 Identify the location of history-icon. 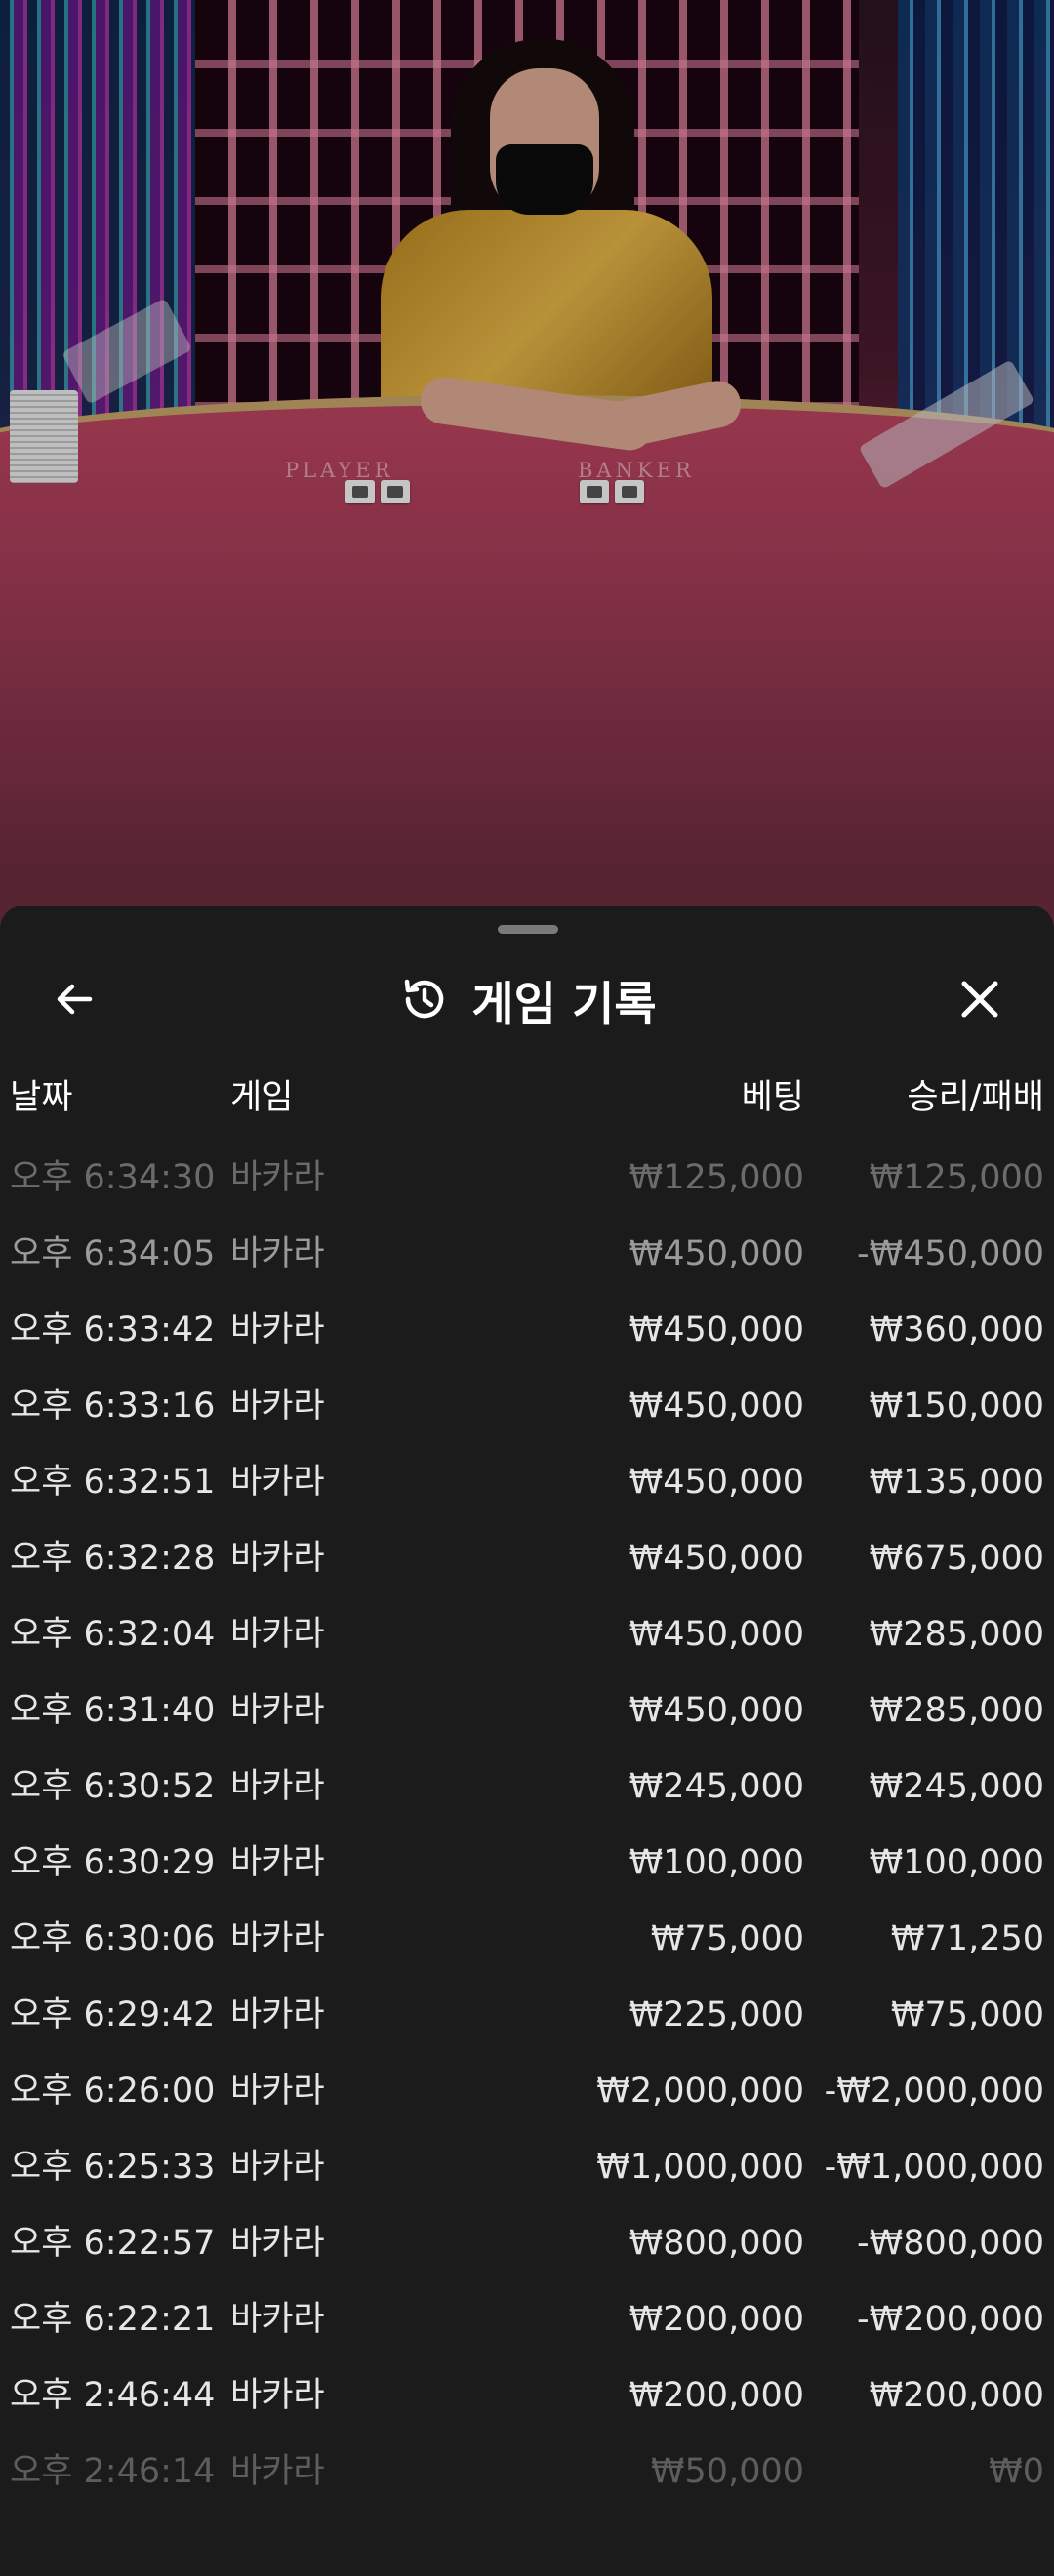
(424, 999).